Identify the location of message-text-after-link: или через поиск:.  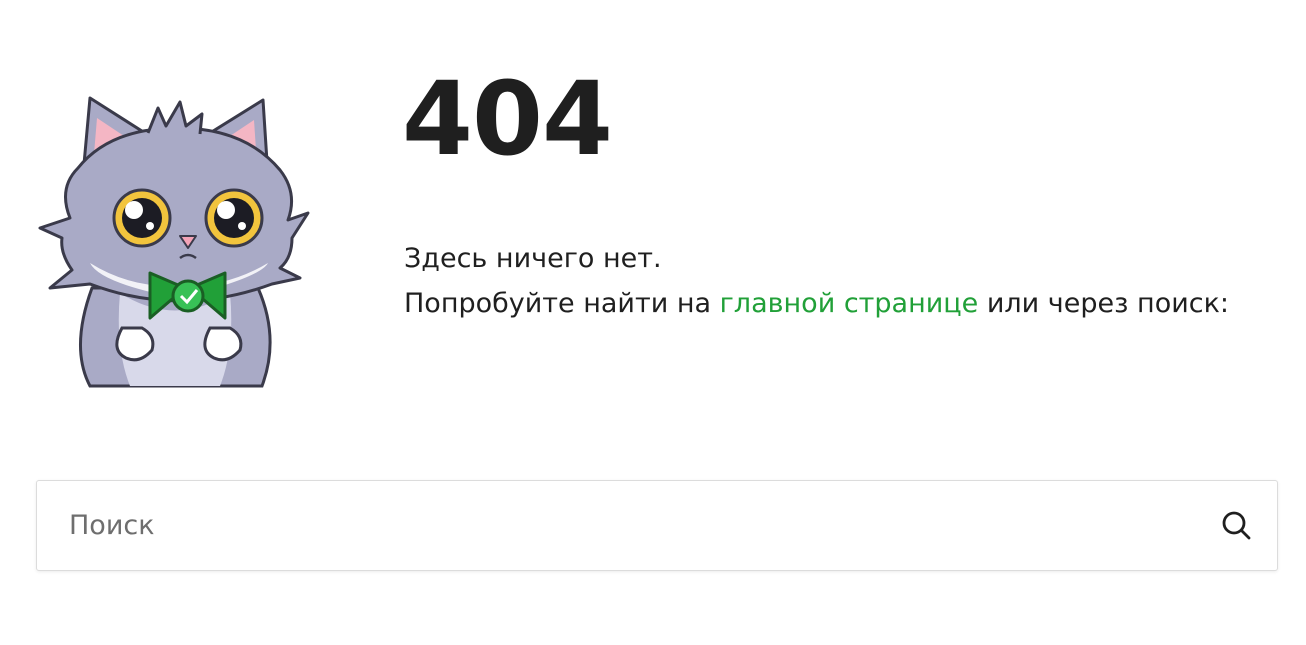
(1104, 303).